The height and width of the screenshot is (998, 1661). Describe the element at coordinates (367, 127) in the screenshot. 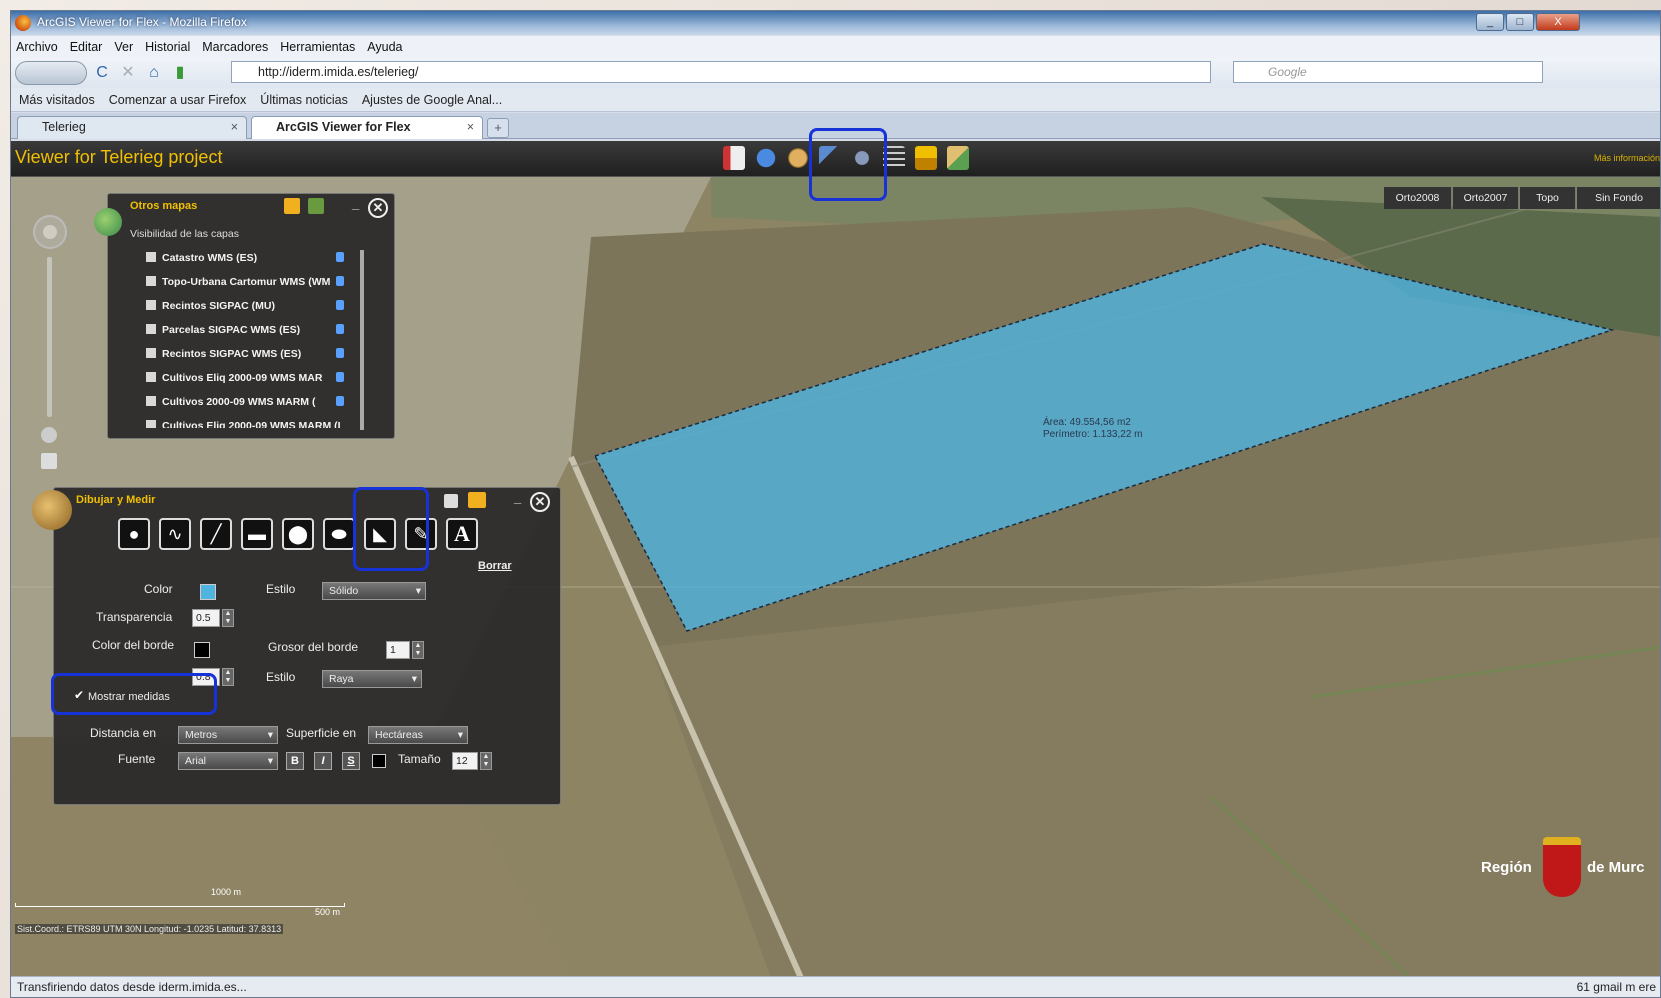

I see `tab-arcgis-viewer: ArcGIS Viewer for Flex ×` at that location.